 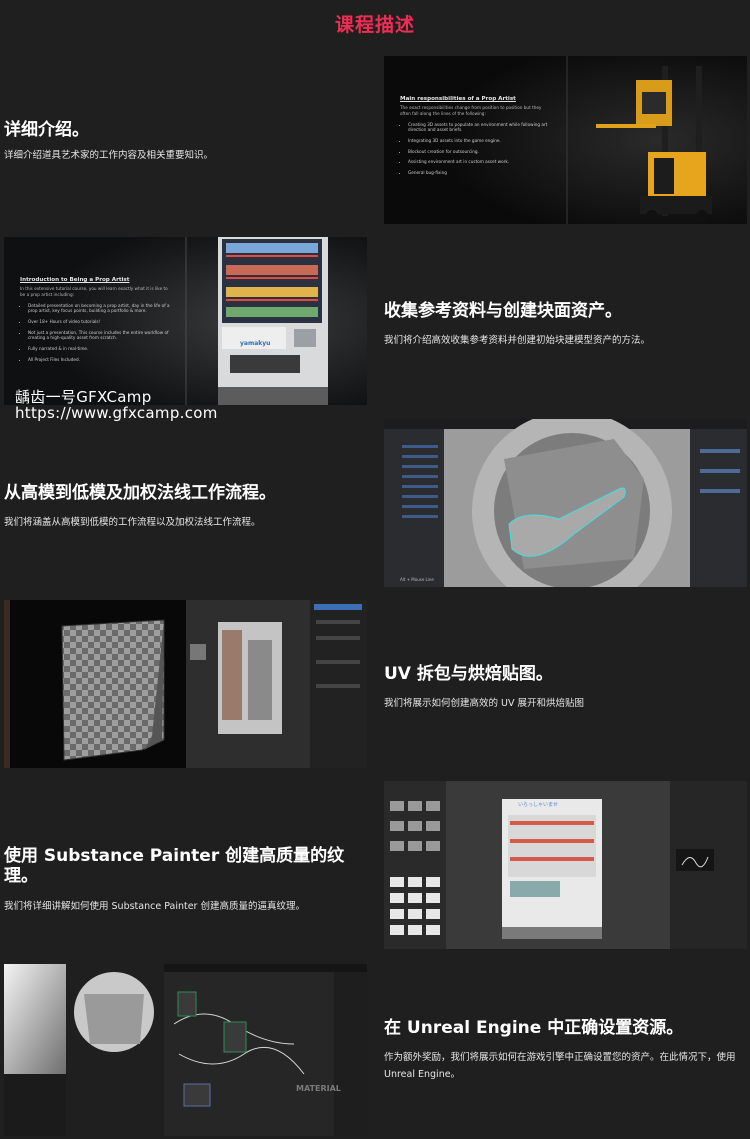 I want to click on slide-bullet: All Project Files Included., so click(x=99, y=360).